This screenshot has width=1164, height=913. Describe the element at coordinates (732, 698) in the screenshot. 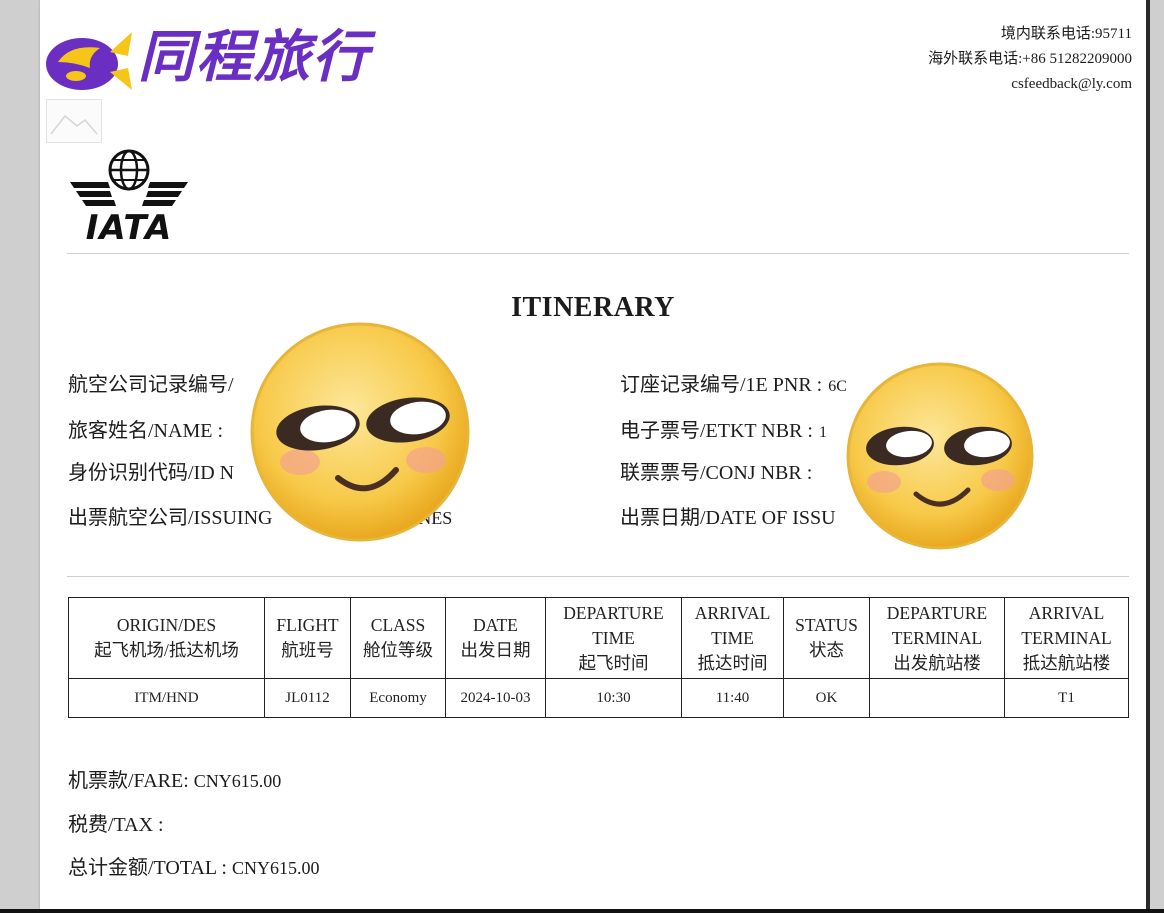

I see `cell-arrival-time: 11:40` at that location.